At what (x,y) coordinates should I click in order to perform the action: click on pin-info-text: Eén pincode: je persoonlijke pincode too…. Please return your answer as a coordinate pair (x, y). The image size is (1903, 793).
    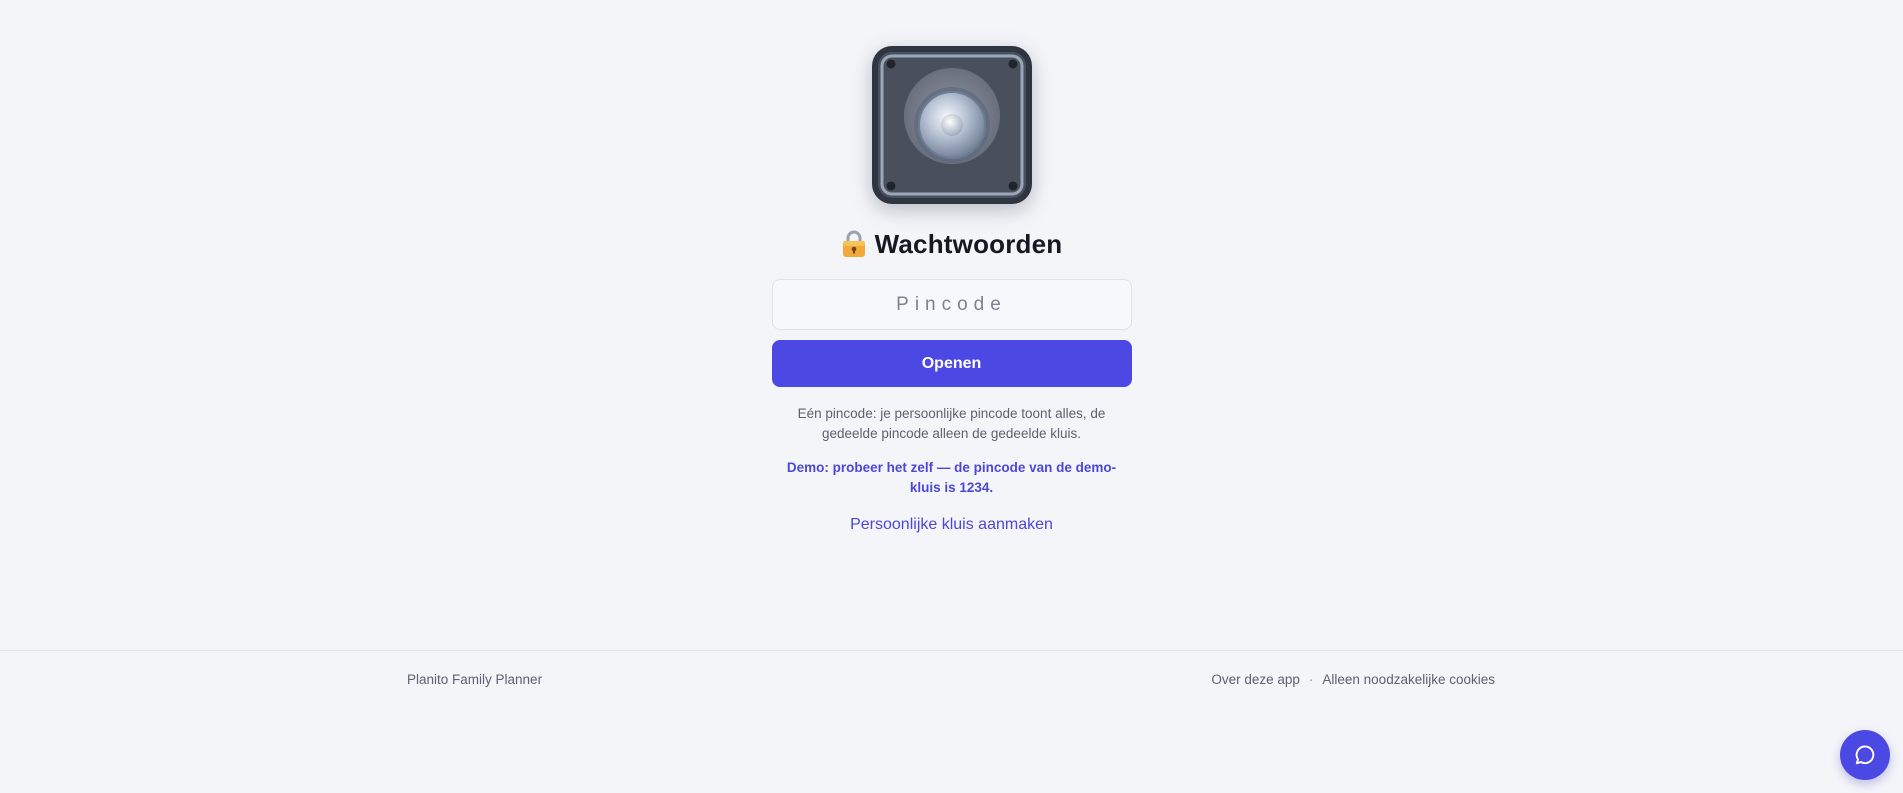
    Looking at the image, I should click on (951, 423).